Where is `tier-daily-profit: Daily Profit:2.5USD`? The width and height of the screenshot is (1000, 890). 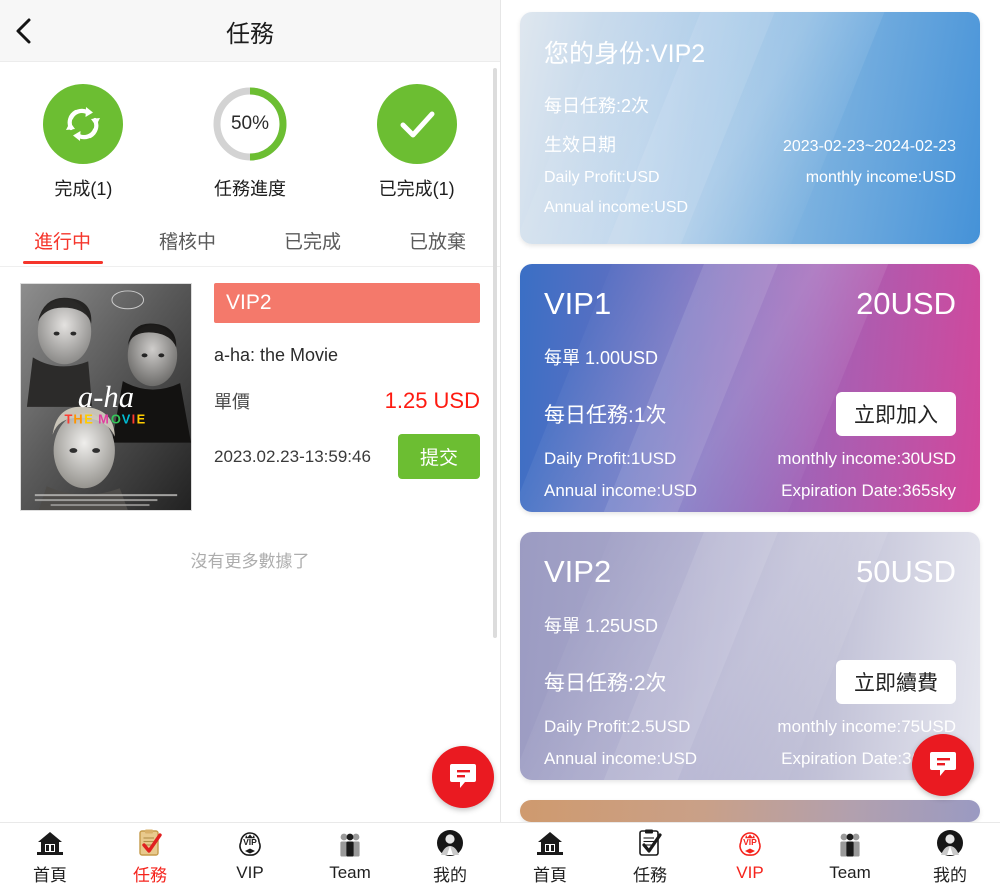 tier-daily-profit: Daily Profit:2.5USD is located at coordinates (617, 726).